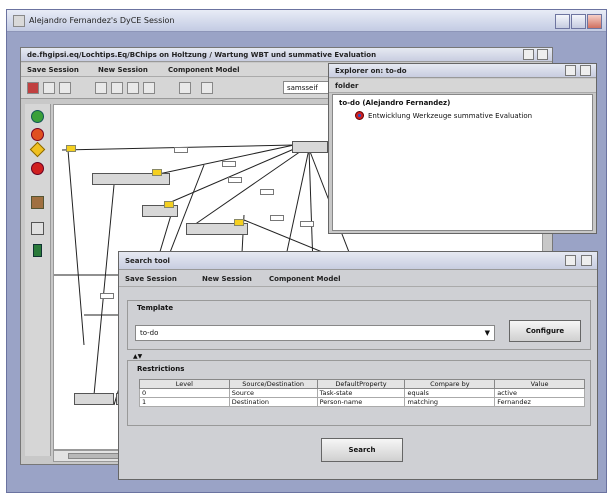 The height and width of the screenshot is (495, 613). What do you see at coordinates (185, 88) in the screenshot?
I see `document-icon` at bounding box center [185, 88].